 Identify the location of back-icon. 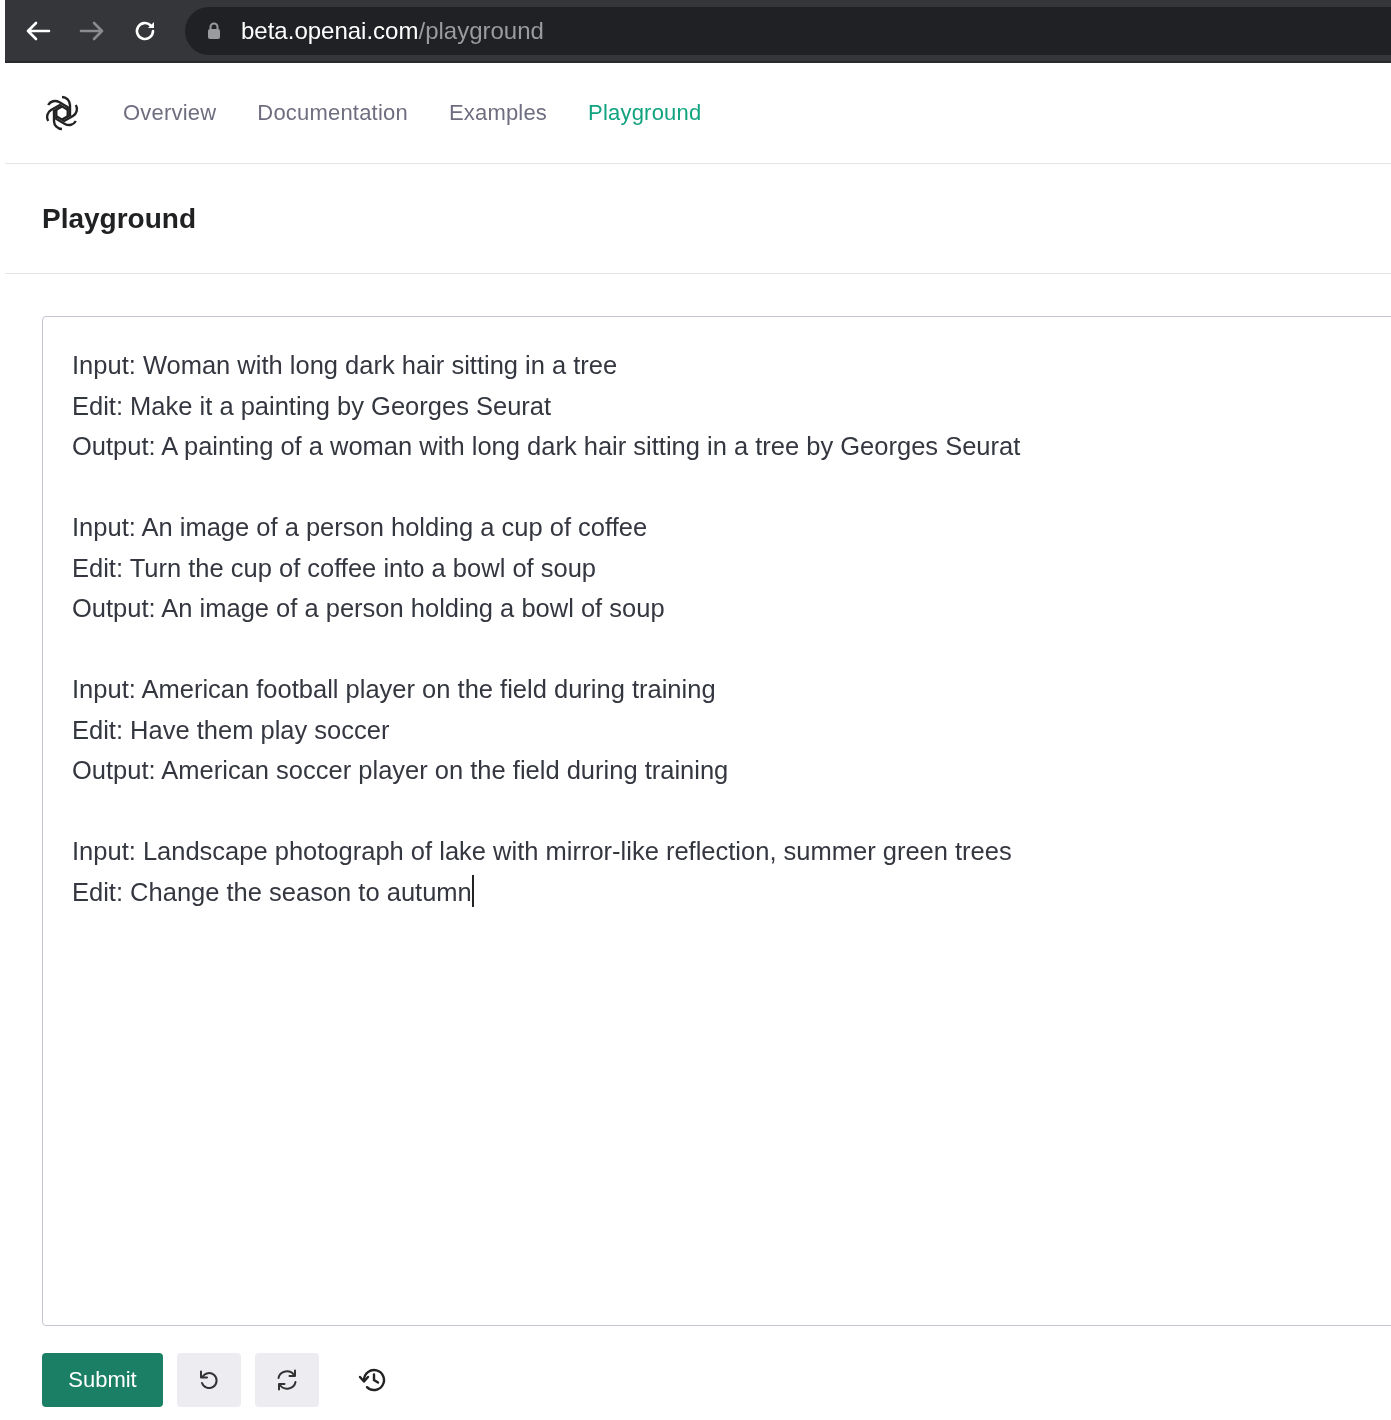
(38, 30).